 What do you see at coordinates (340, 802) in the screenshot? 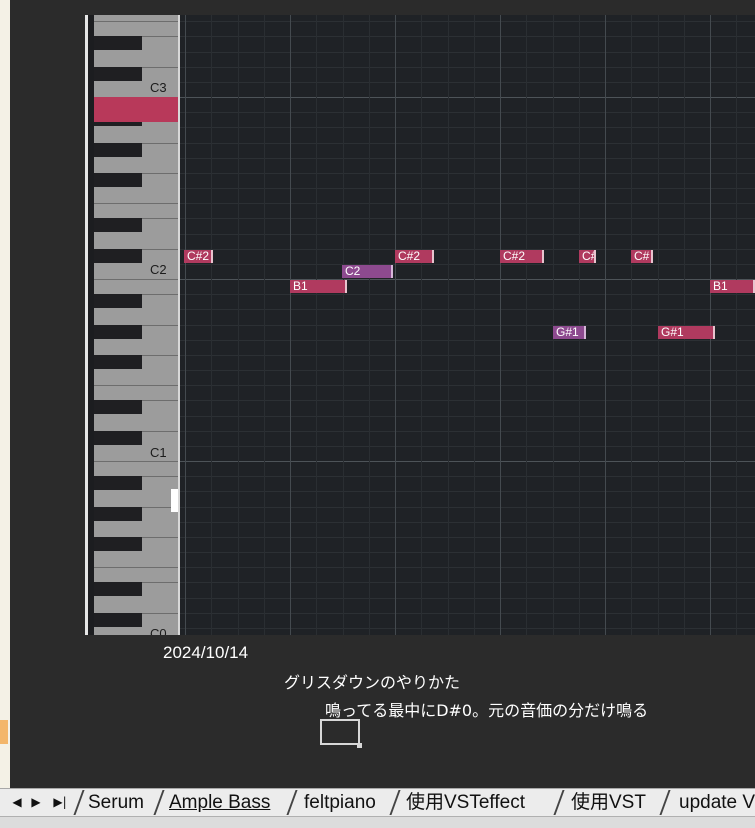
I see `sheet-tab: feltpiano` at bounding box center [340, 802].